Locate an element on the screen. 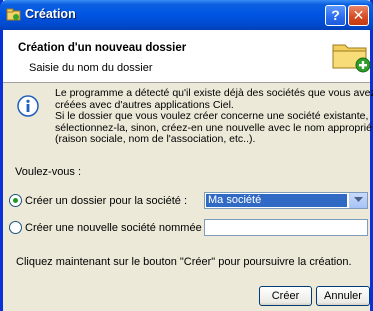 Image resolution: width=373 pixels, height=311 pixels. company-select: Ma société is located at coordinates (286, 200).